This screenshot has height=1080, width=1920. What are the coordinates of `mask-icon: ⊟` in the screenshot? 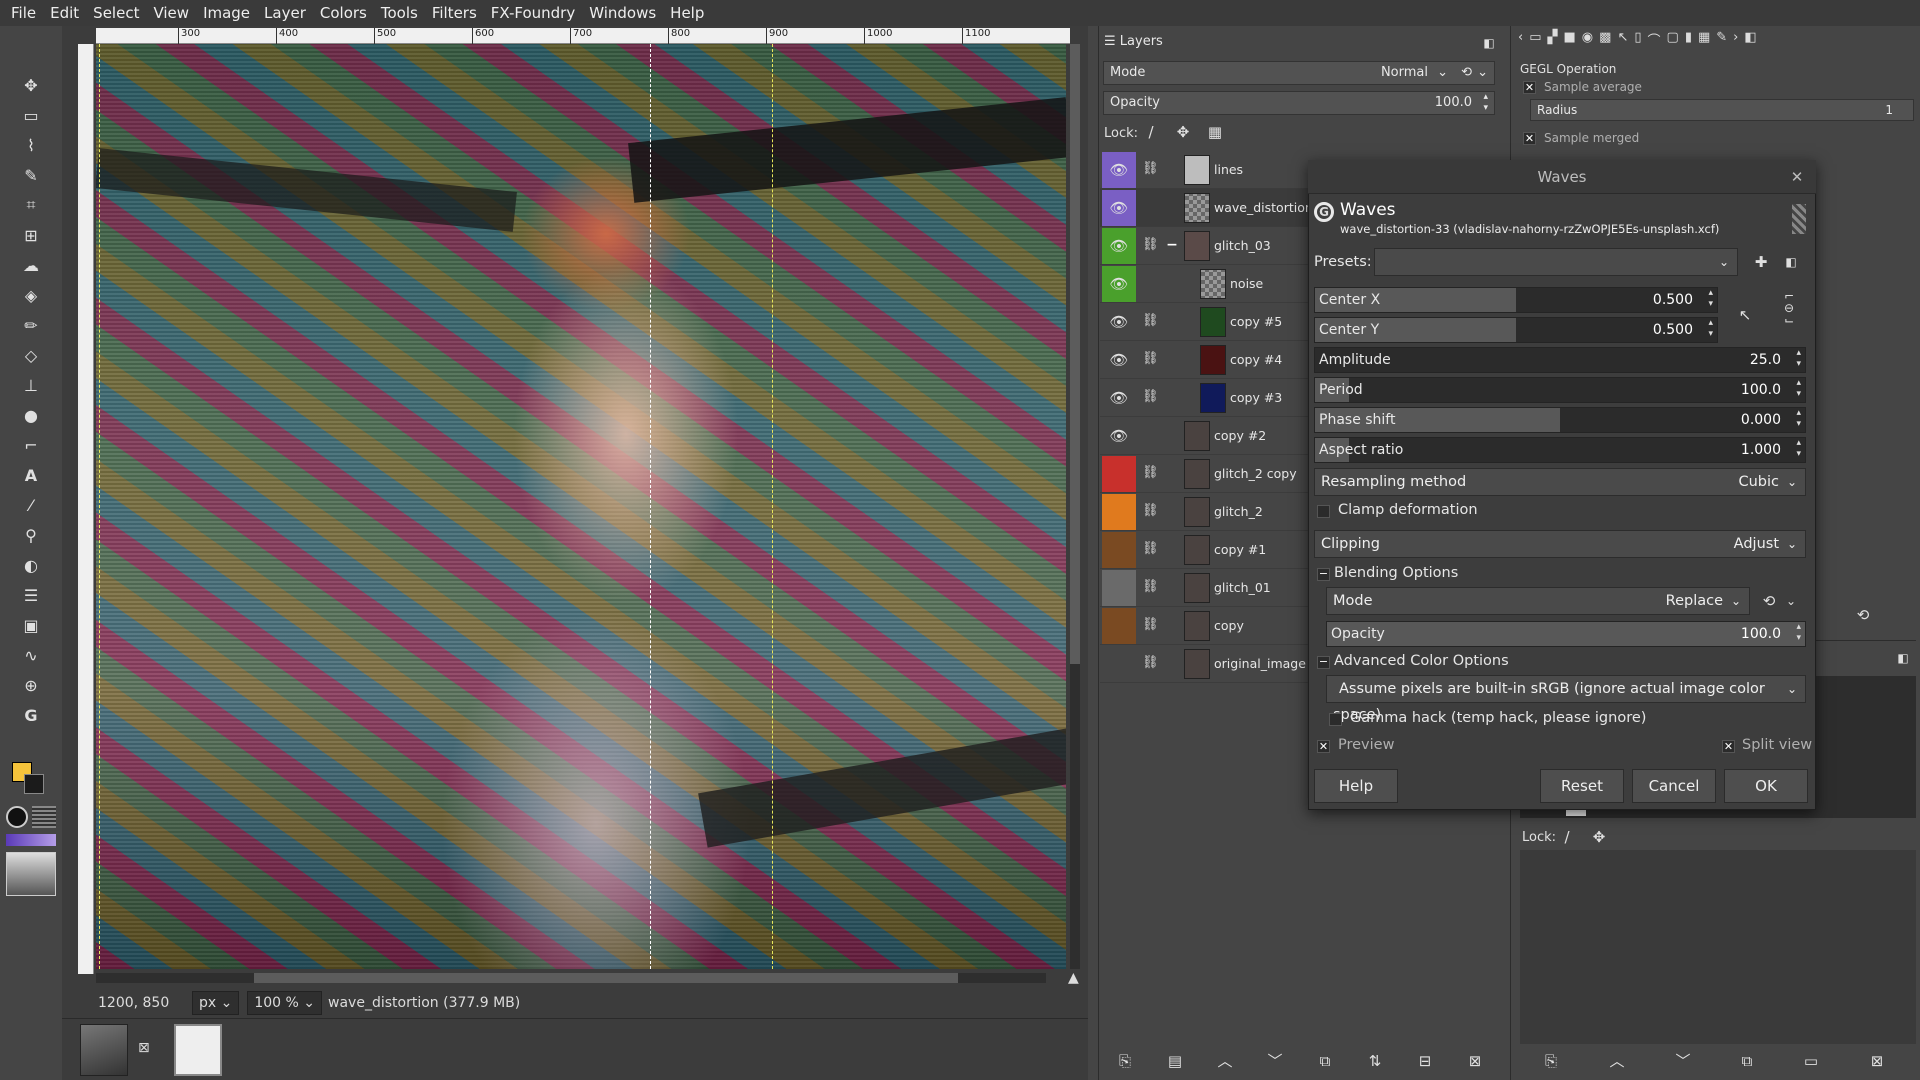 It's located at (1425, 1061).